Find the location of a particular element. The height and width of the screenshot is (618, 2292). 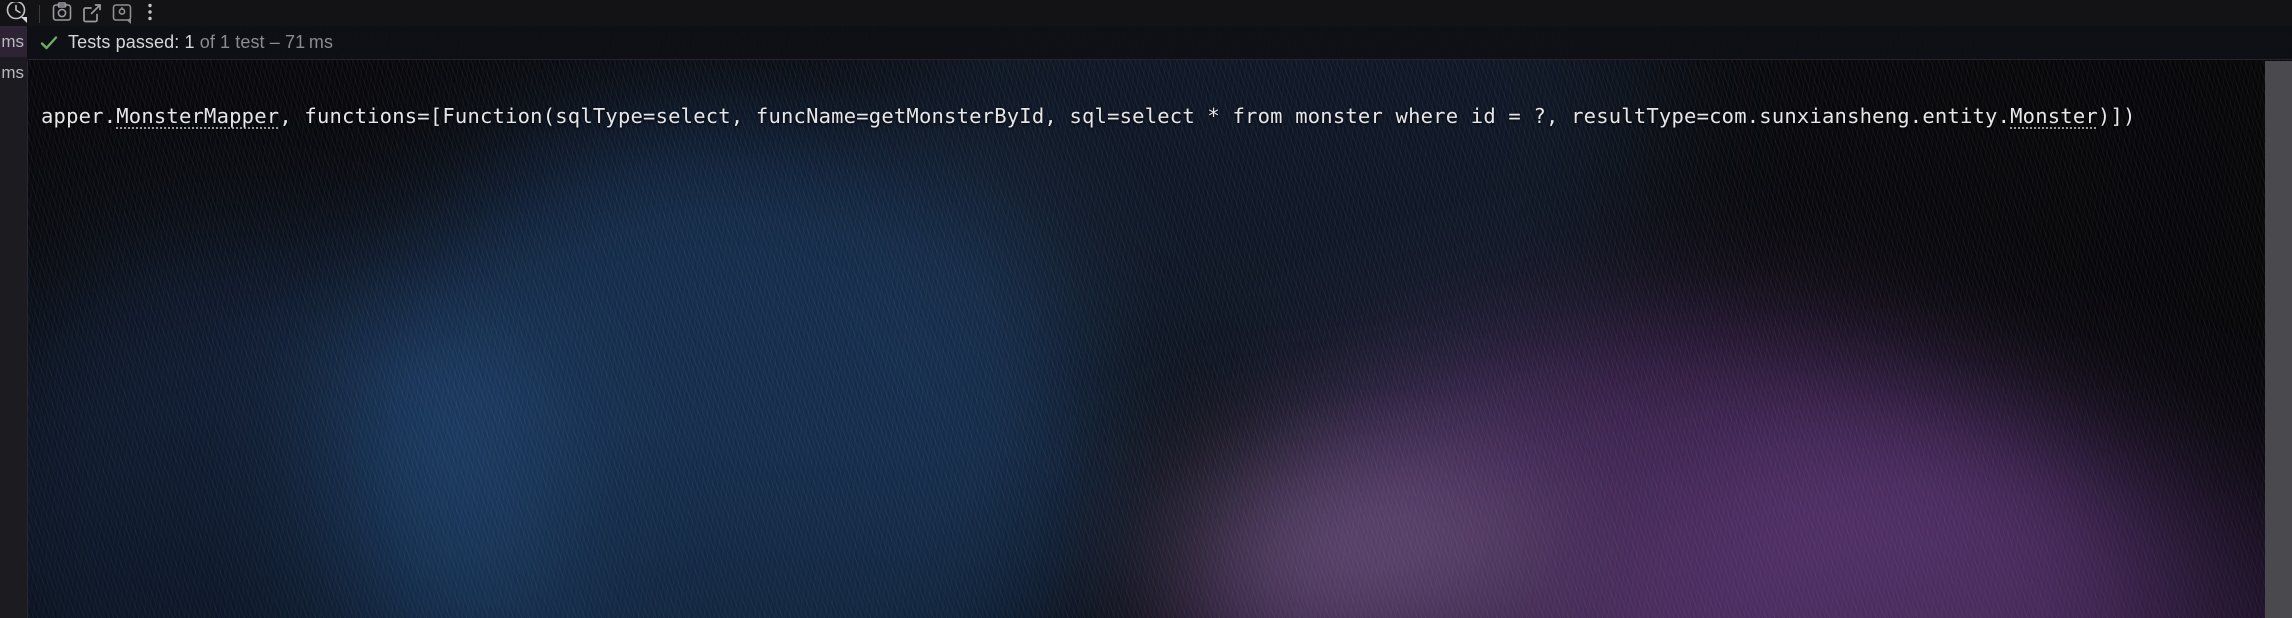

output-segment: apper. is located at coordinates (79, 116).